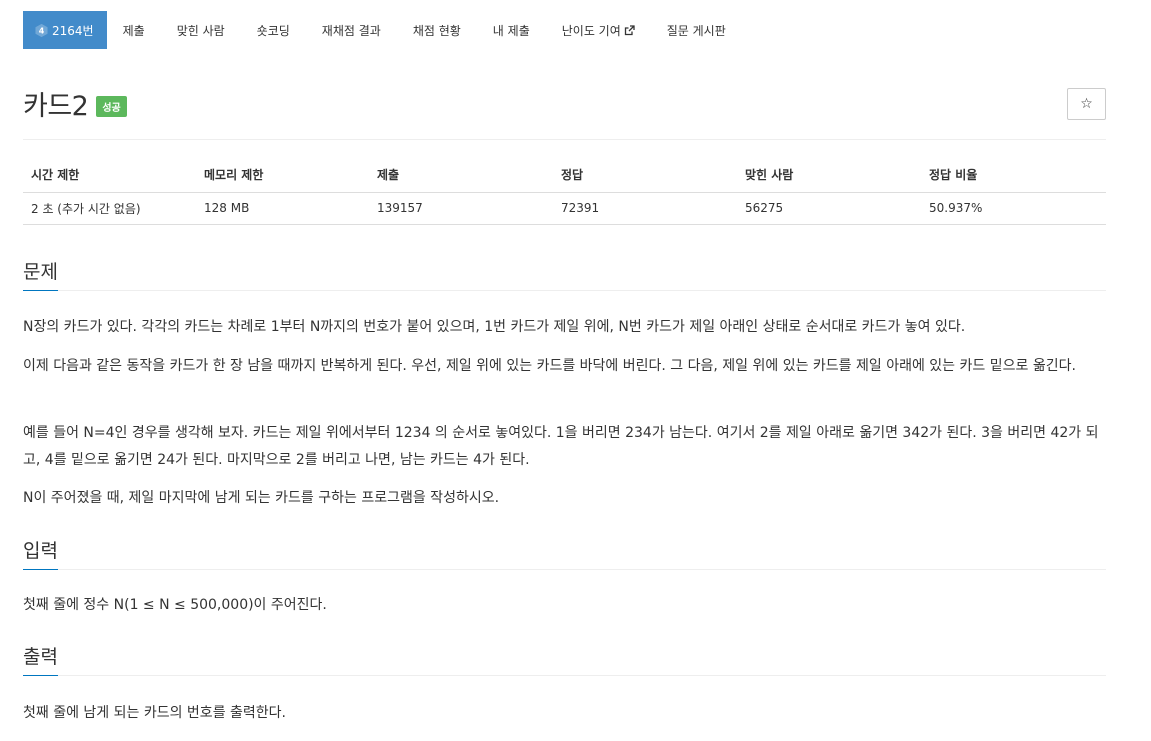 The height and width of the screenshot is (741, 1151). I want to click on nav-my-submissions: 내 제출, so click(511, 30).